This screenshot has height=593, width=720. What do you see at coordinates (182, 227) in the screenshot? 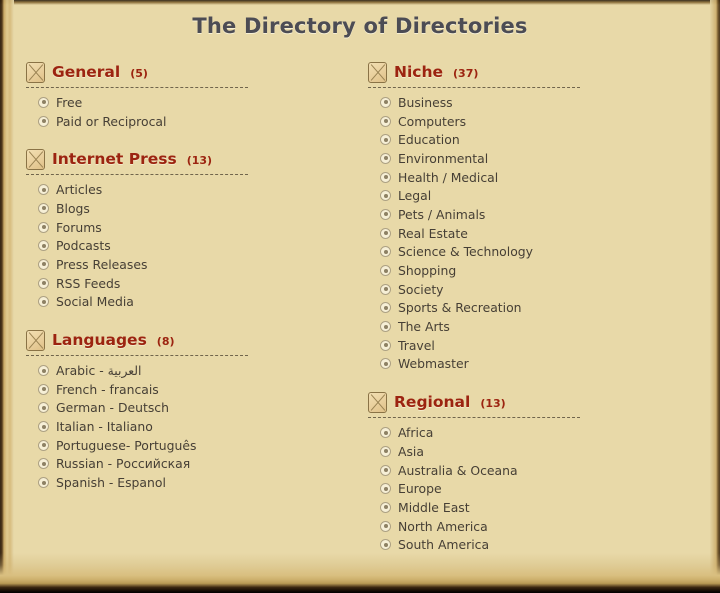
I see `list-item: Forums` at bounding box center [182, 227].